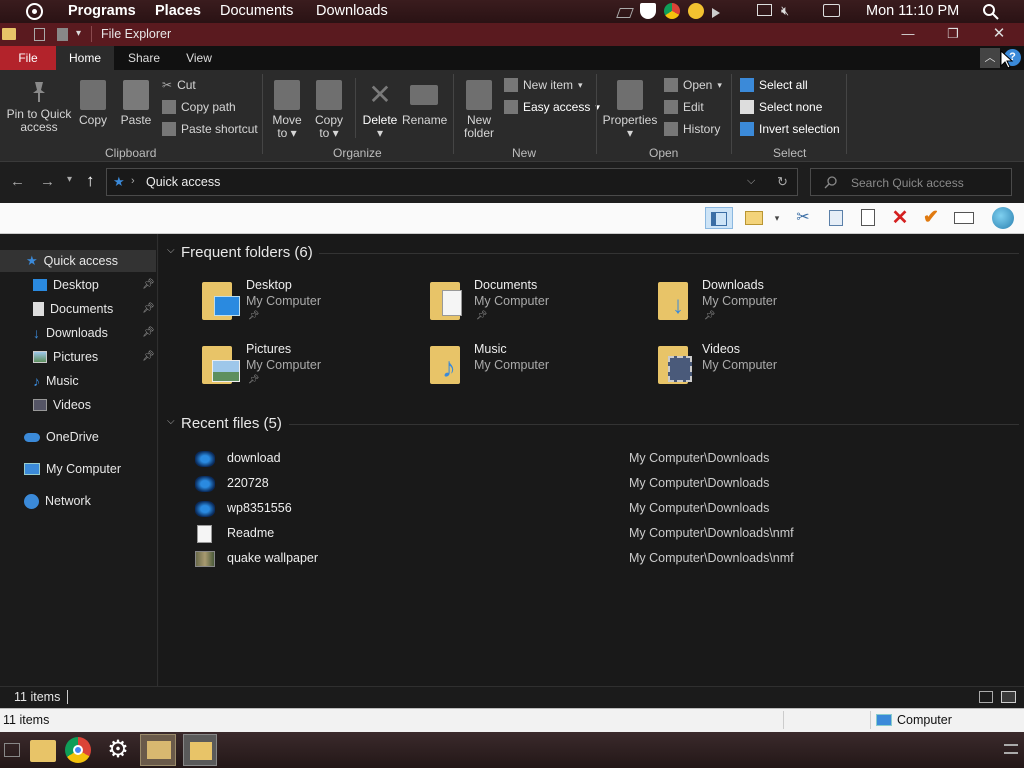 Image resolution: width=1024 pixels, height=768 pixels. Describe the element at coordinates (93, 103) in the screenshot. I see `copy-button: Copy` at that location.